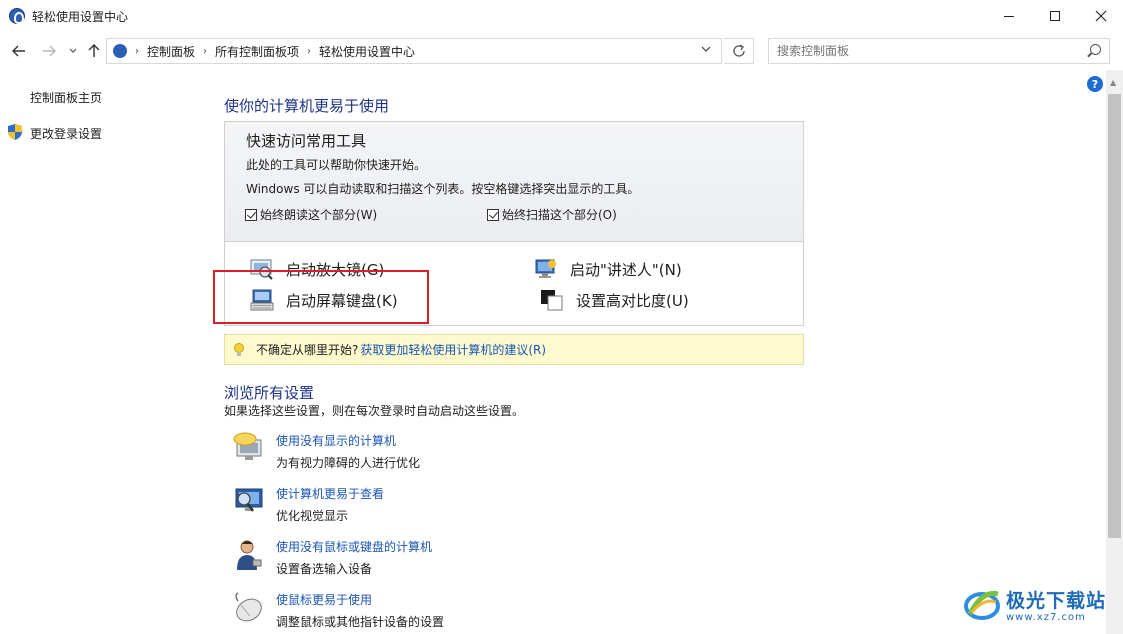 Image resolution: width=1123 pixels, height=634 pixels. What do you see at coordinates (318, 214) in the screenshot?
I see `always-read-label: 始终朗读这个部分(W)` at bounding box center [318, 214].